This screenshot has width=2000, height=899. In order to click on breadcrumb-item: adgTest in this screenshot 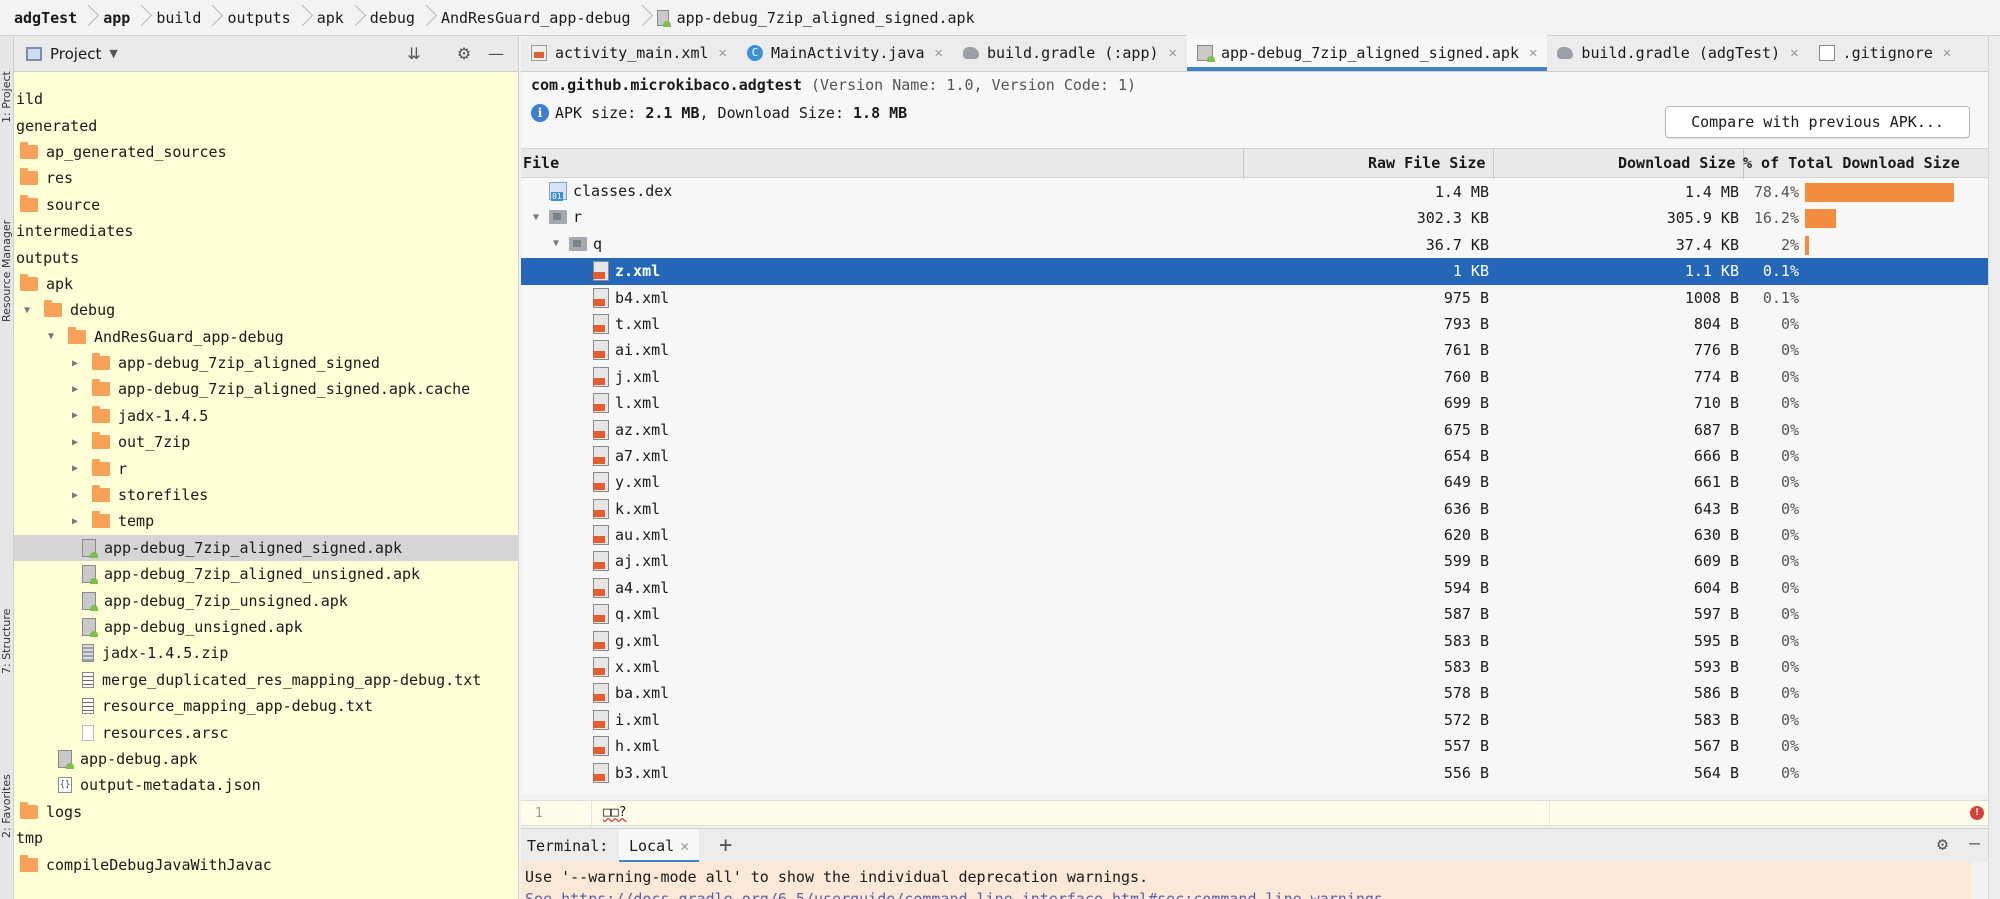, I will do `click(45, 18)`.